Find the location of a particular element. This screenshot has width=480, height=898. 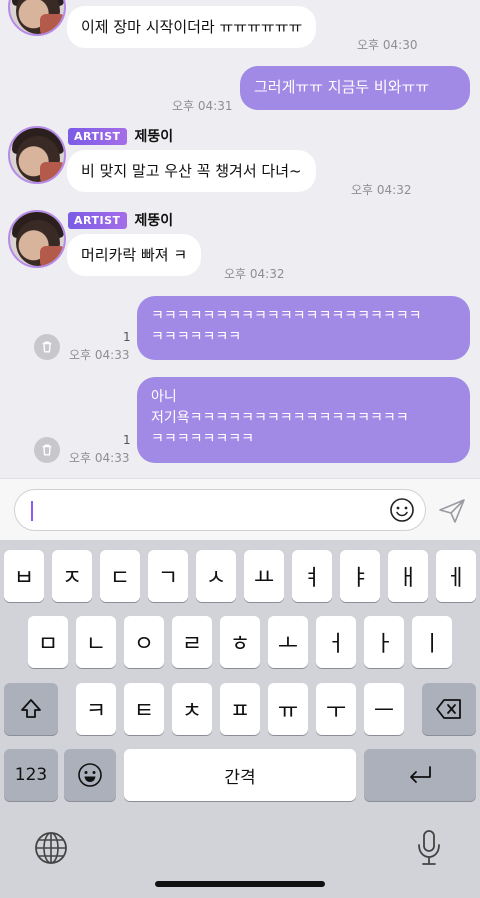

key: ㅏ is located at coordinates (384, 642).